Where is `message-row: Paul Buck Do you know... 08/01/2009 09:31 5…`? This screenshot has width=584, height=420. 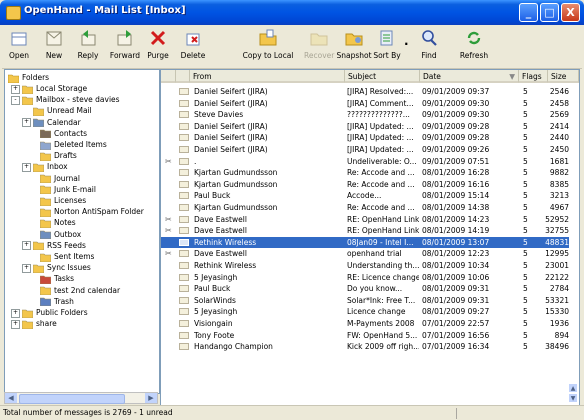
message-row: Paul Buck Do you know... 08/01/2009 09:31 5… is located at coordinates (365, 288).